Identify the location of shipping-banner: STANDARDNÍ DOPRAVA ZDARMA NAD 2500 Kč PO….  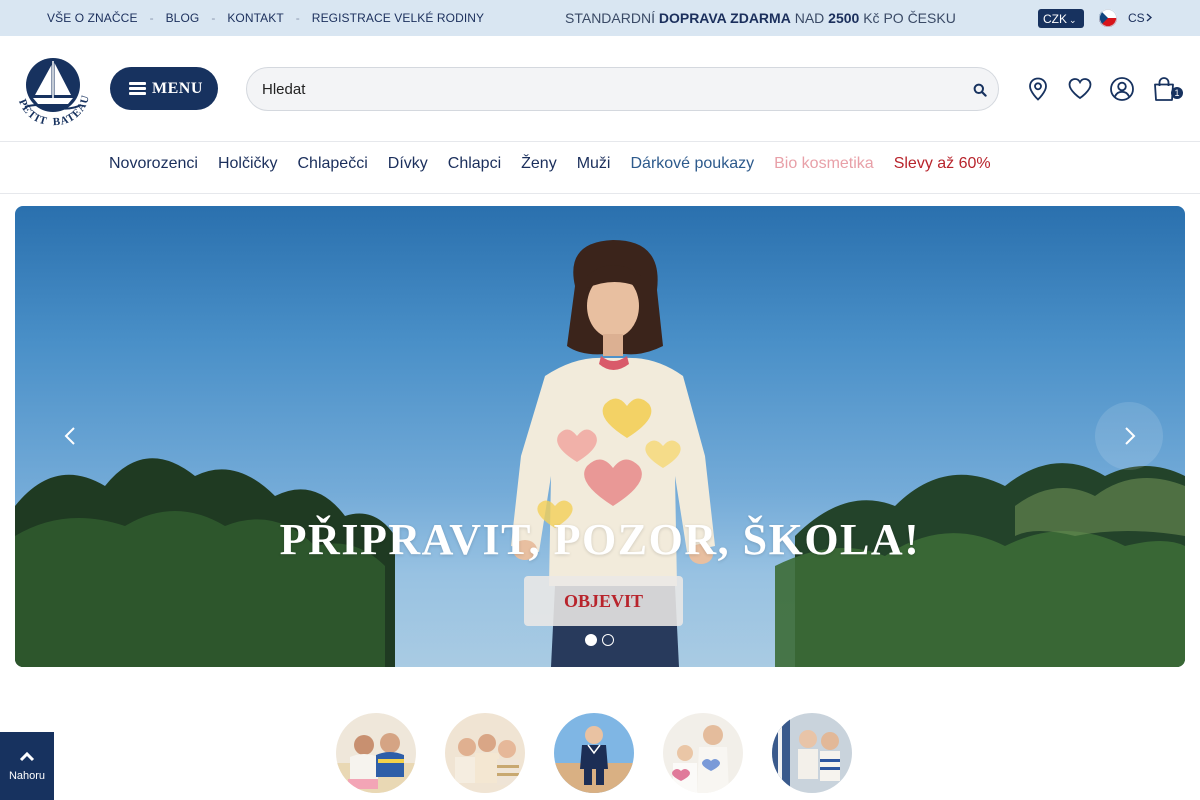
(760, 18).